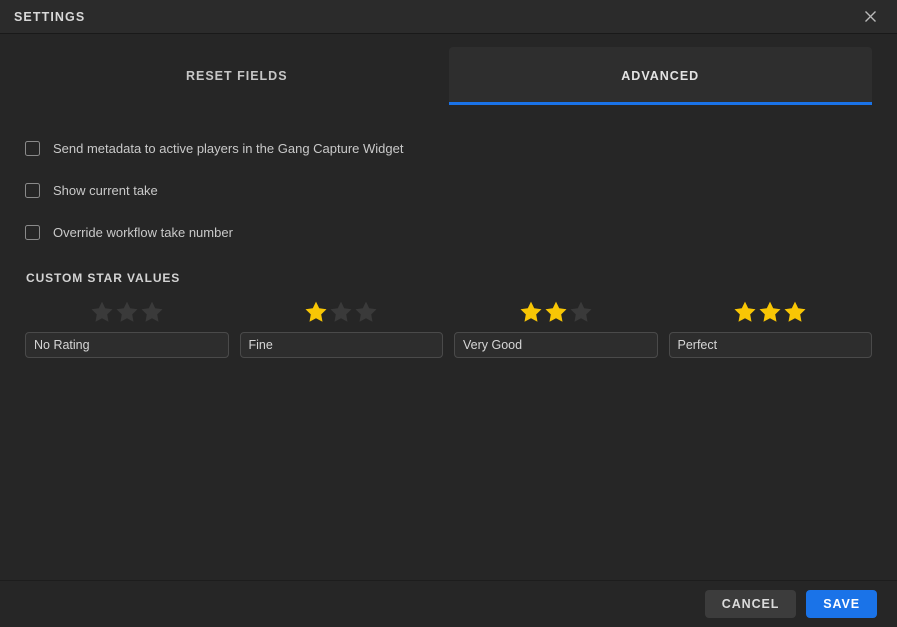 The width and height of the screenshot is (897, 627). What do you see at coordinates (103, 278) in the screenshot?
I see `section-title-custom-star-values: CUSTOM STAR VALUES` at bounding box center [103, 278].